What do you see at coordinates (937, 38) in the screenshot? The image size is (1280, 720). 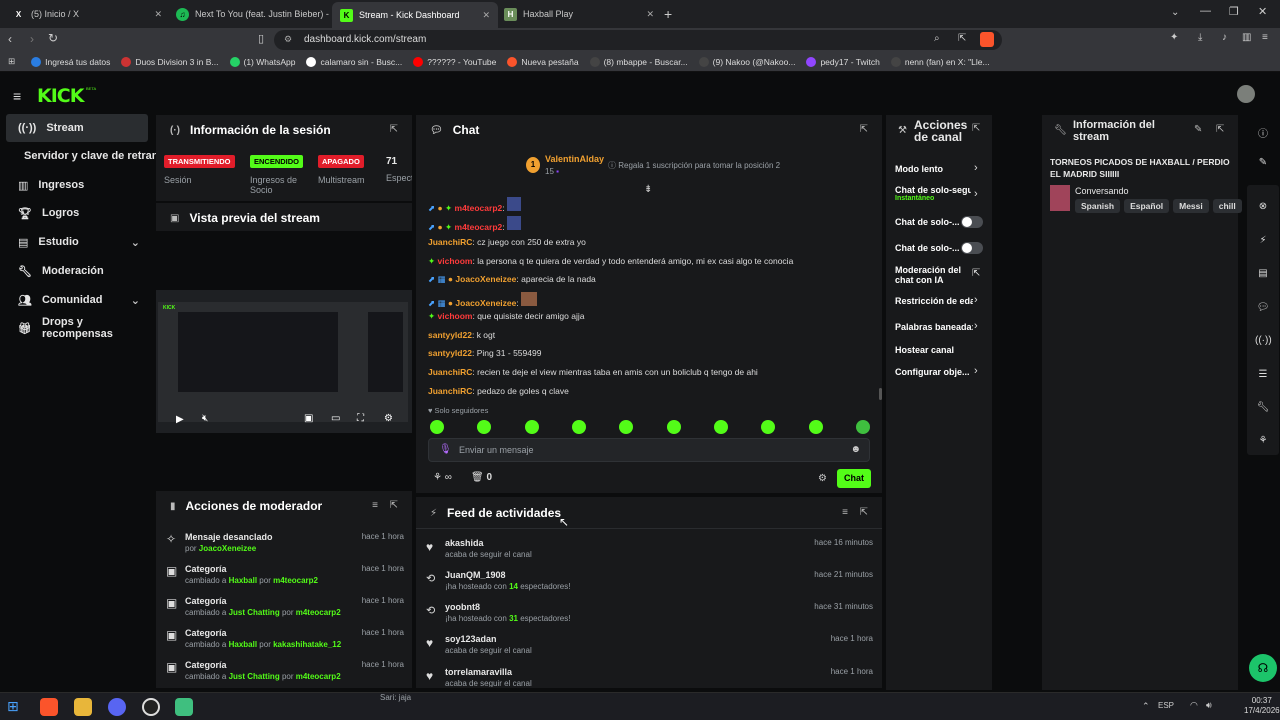 I see `zoom-icon: ⌕` at bounding box center [937, 38].